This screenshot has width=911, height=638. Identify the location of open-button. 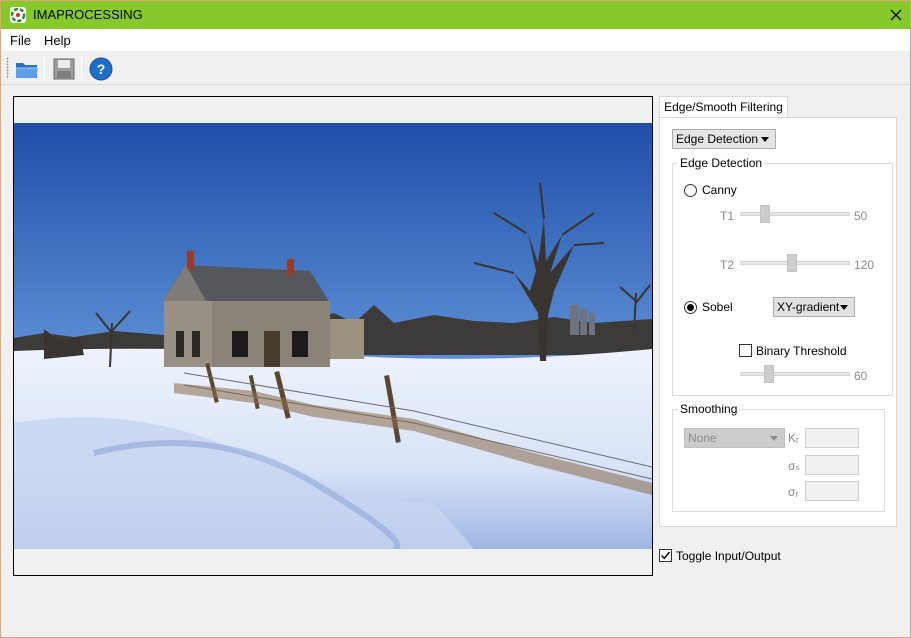
(27, 69).